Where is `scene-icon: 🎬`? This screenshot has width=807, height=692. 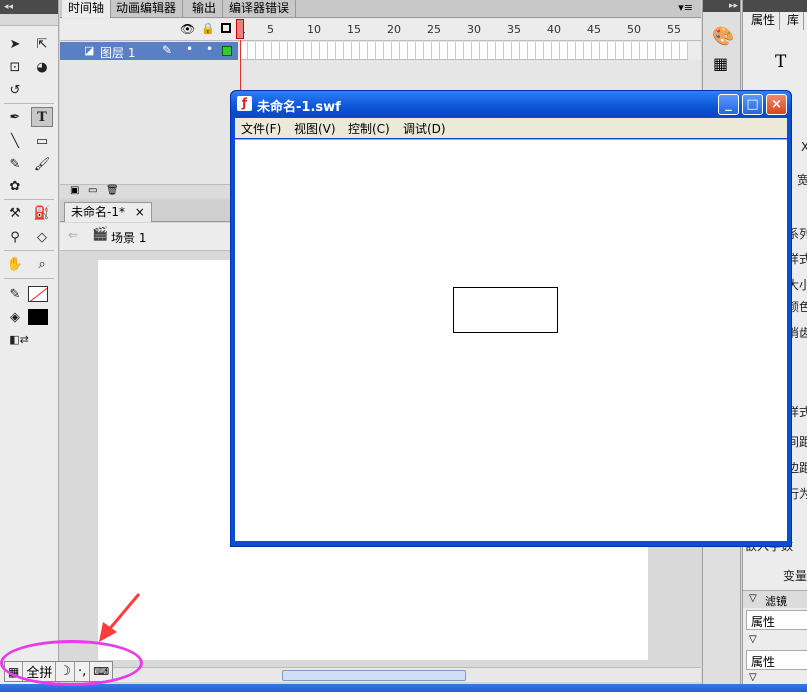
scene-icon: 🎬 is located at coordinates (100, 234).